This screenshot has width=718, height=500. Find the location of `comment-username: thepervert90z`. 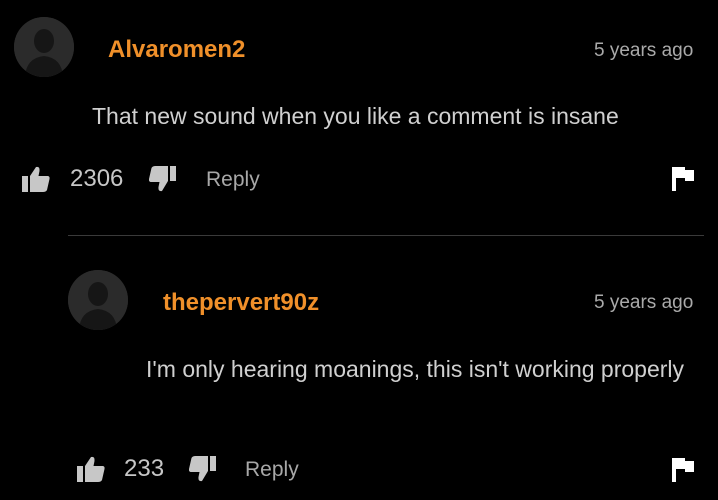

comment-username: thepervert90z is located at coordinates (241, 303).